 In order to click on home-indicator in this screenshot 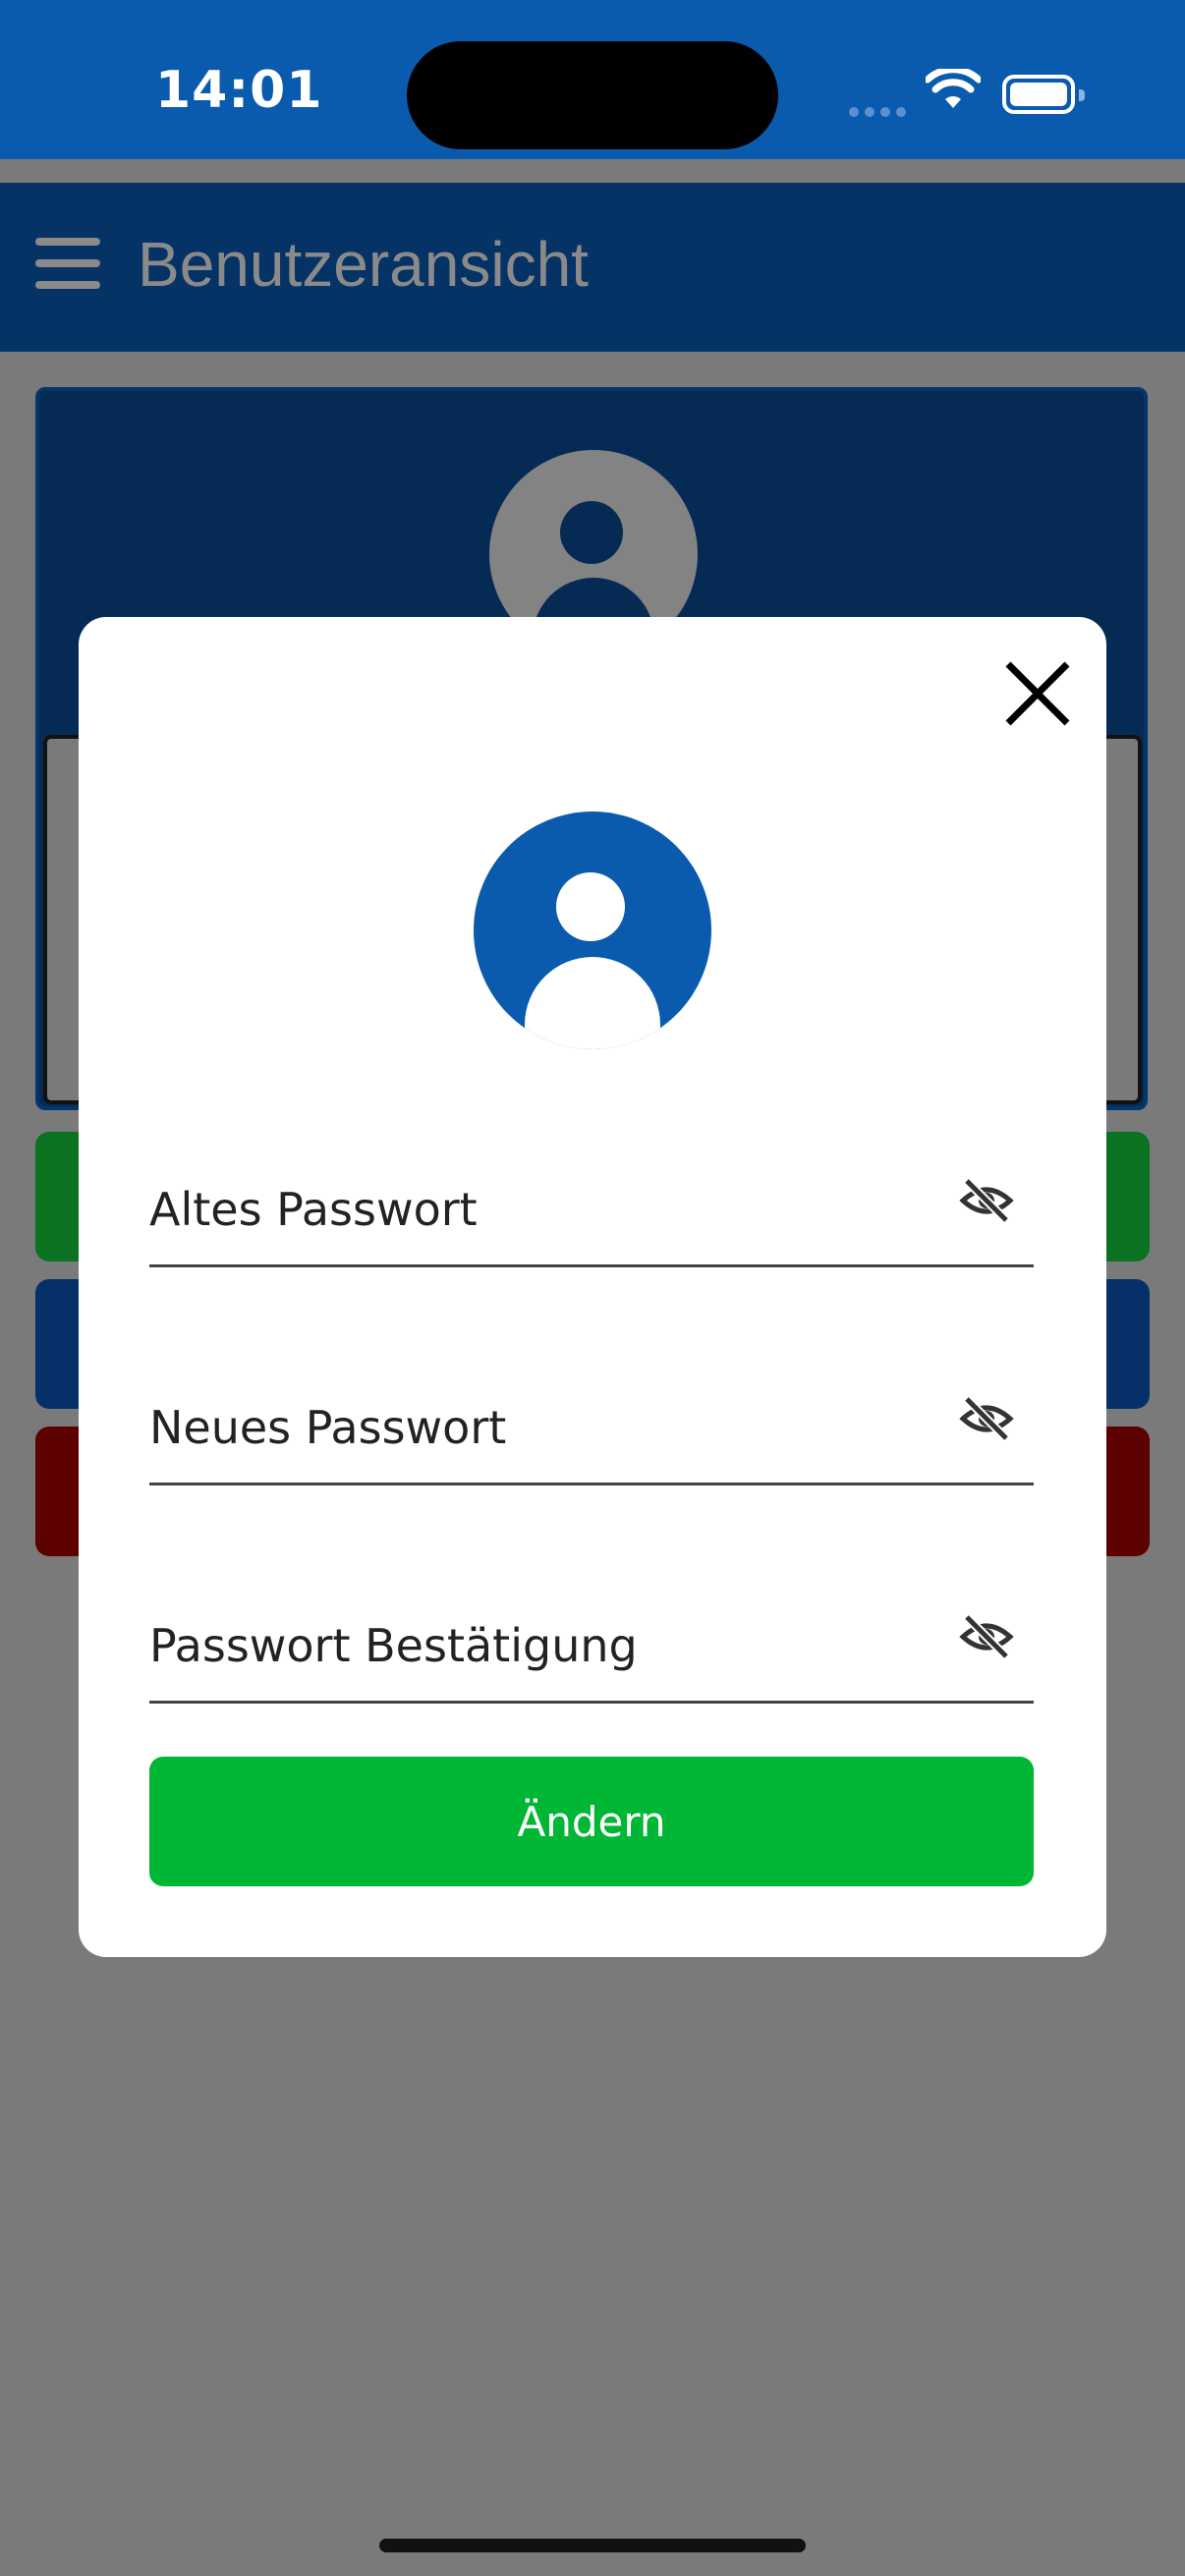, I will do `click(592, 2545)`.